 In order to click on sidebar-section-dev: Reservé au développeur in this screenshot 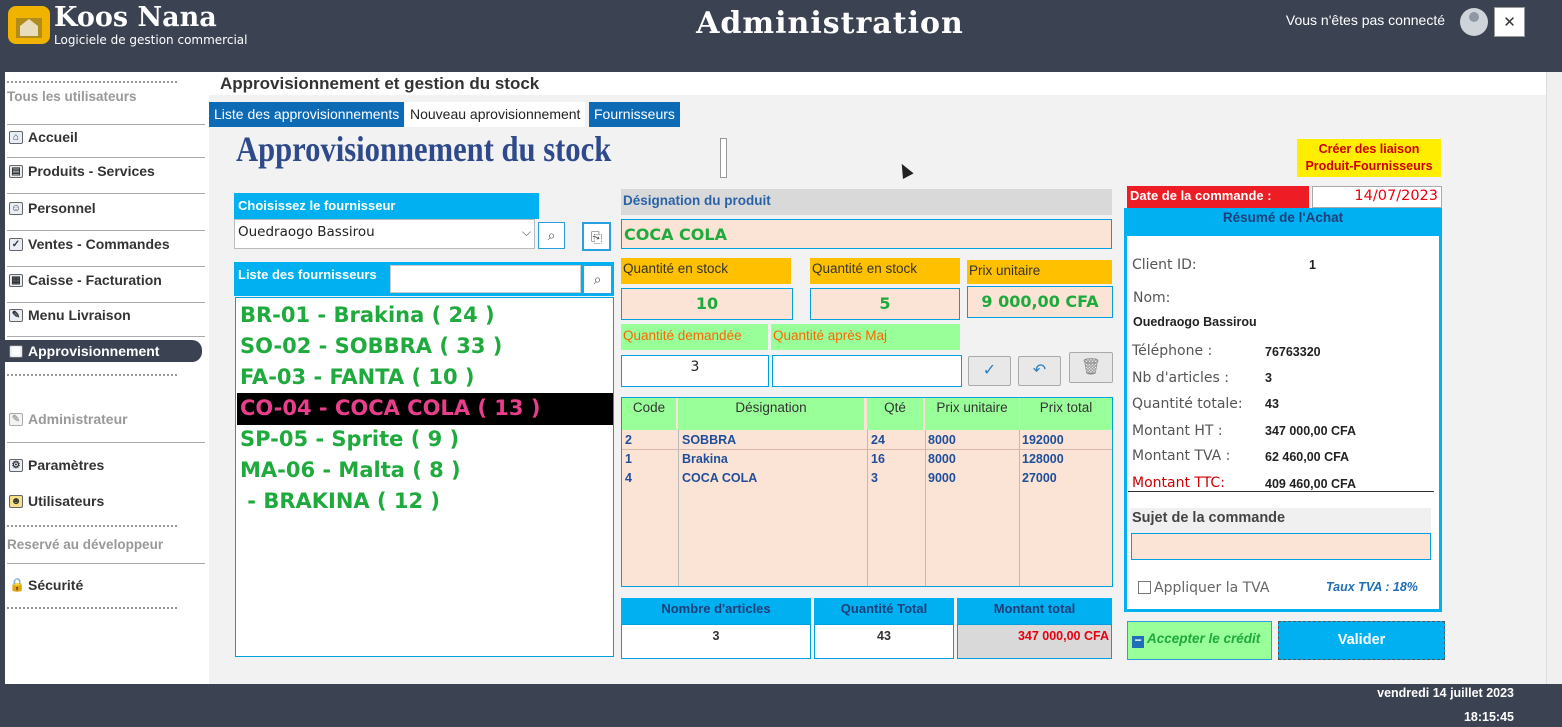, I will do `click(85, 544)`.